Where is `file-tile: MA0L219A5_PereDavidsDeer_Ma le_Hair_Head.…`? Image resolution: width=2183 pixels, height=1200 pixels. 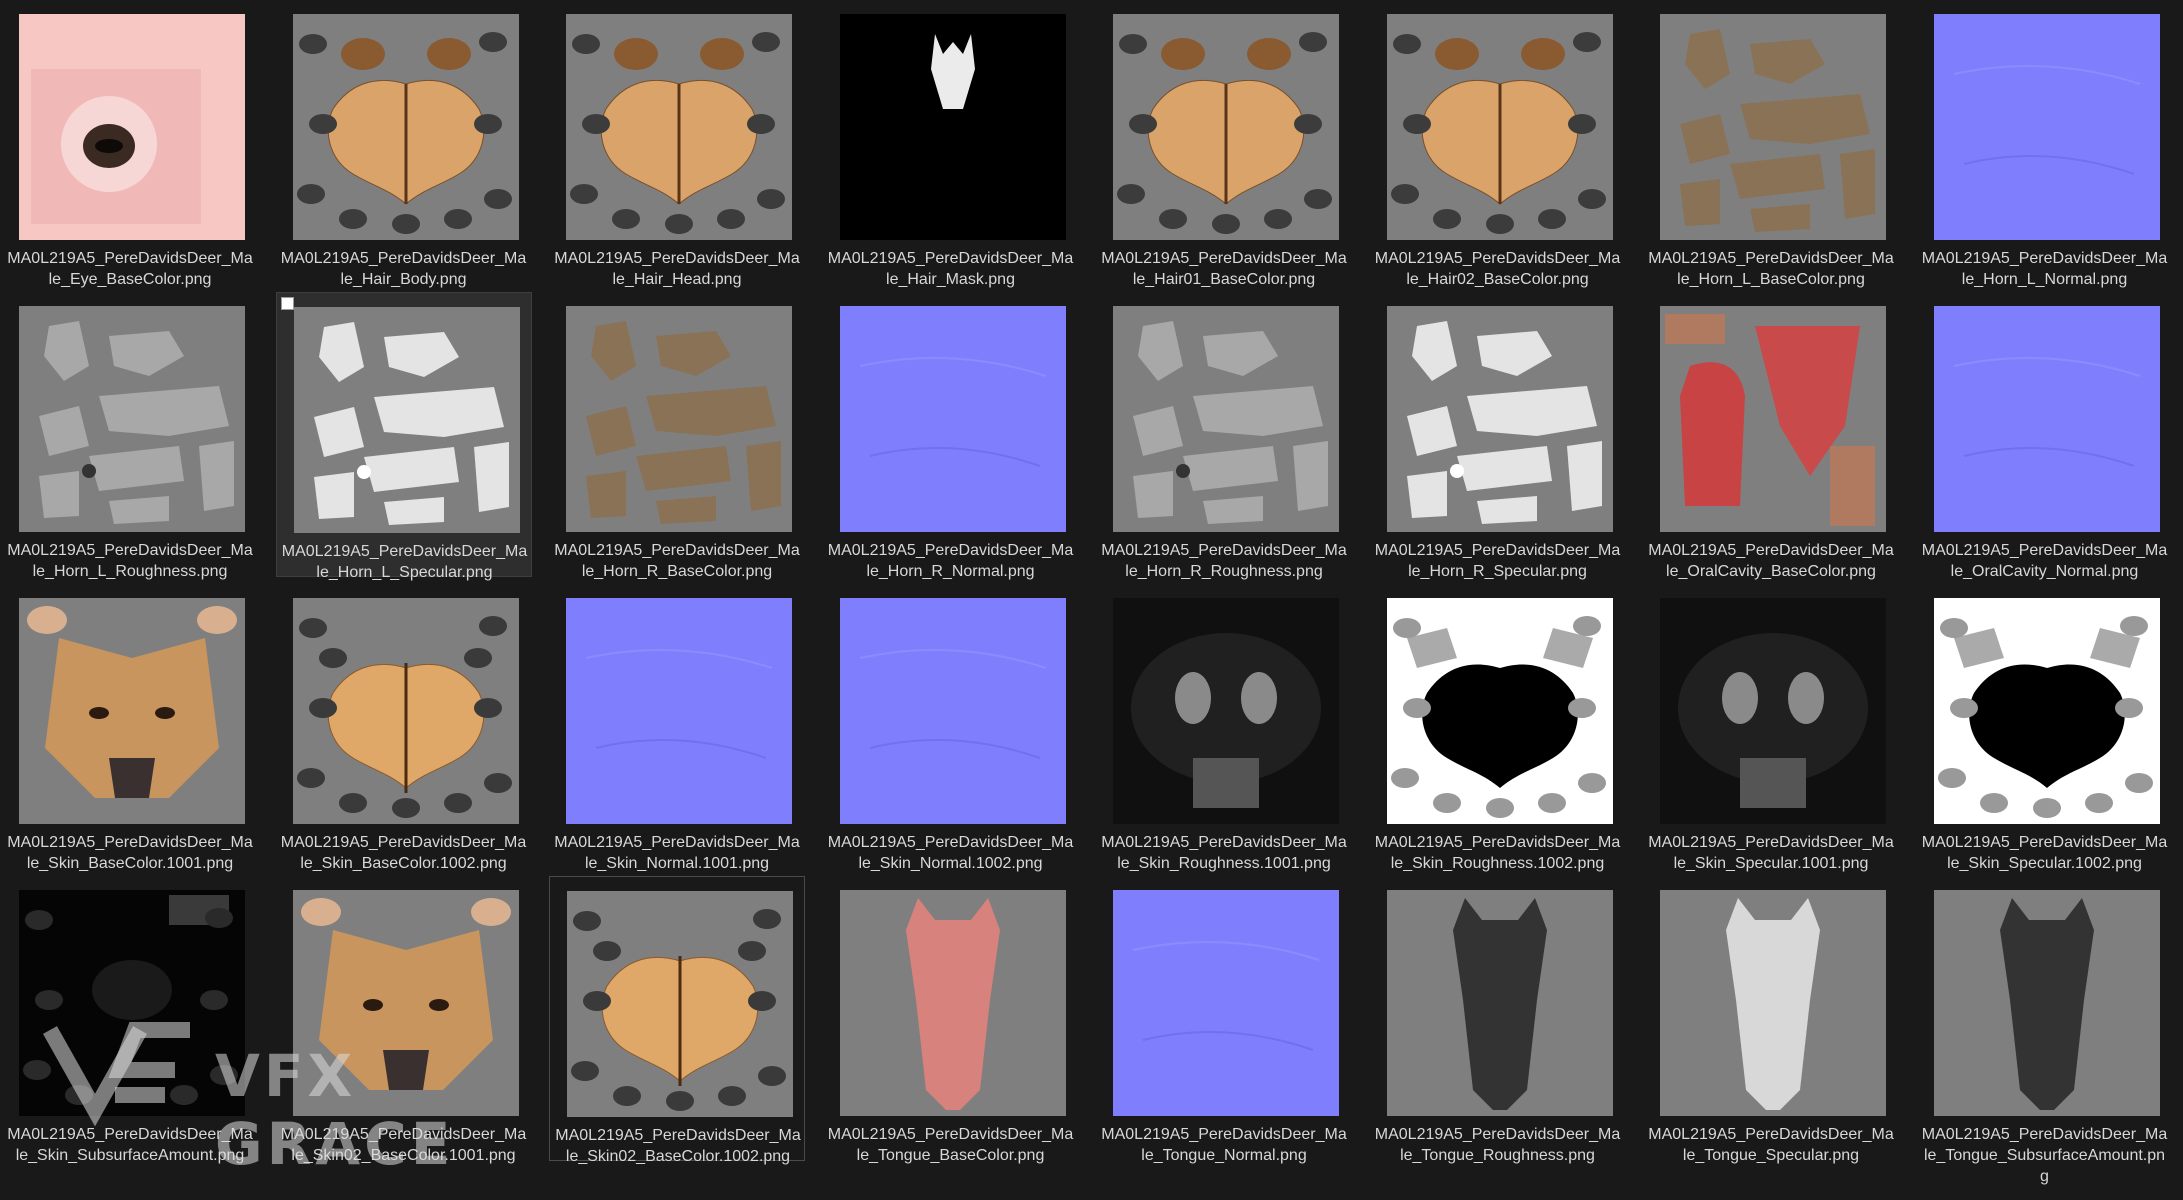 file-tile: MA0L219A5_PereDavidsDeer_Ma le_Hair_Head.… is located at coordinates (677, 144).